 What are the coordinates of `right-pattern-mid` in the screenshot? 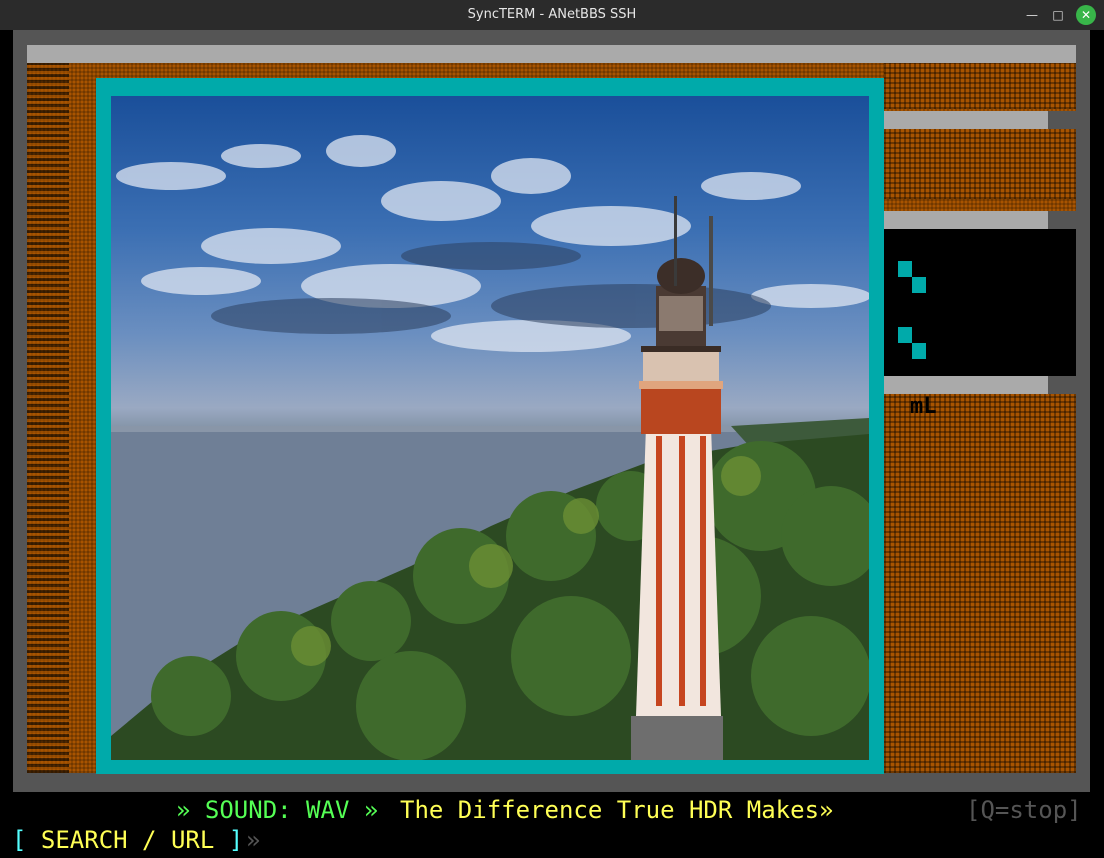 It's located at (980, 164).